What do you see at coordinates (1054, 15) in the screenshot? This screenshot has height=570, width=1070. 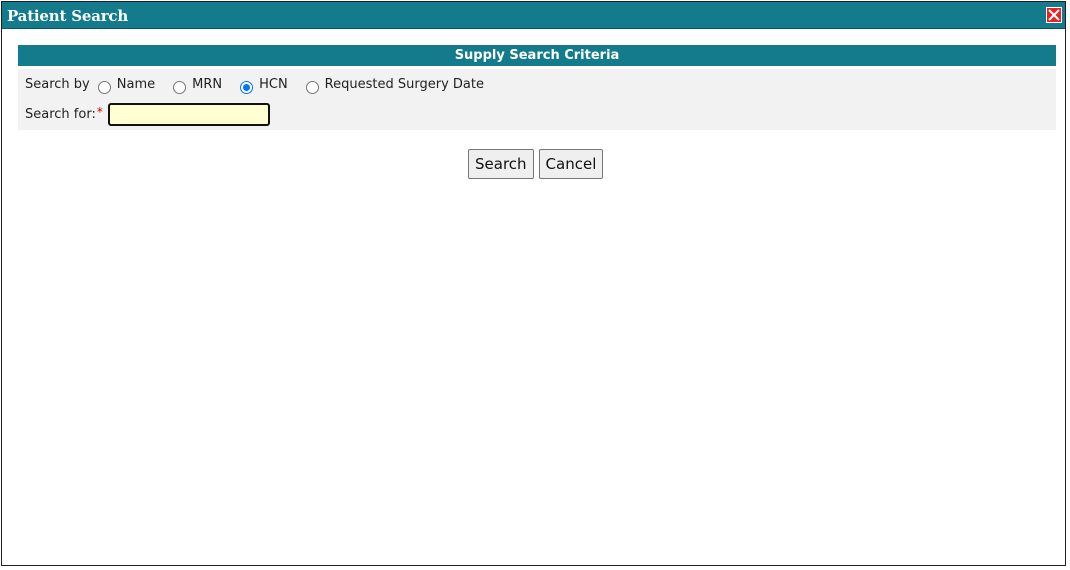 I see `close-icon` at bounding box center [1054, 15].